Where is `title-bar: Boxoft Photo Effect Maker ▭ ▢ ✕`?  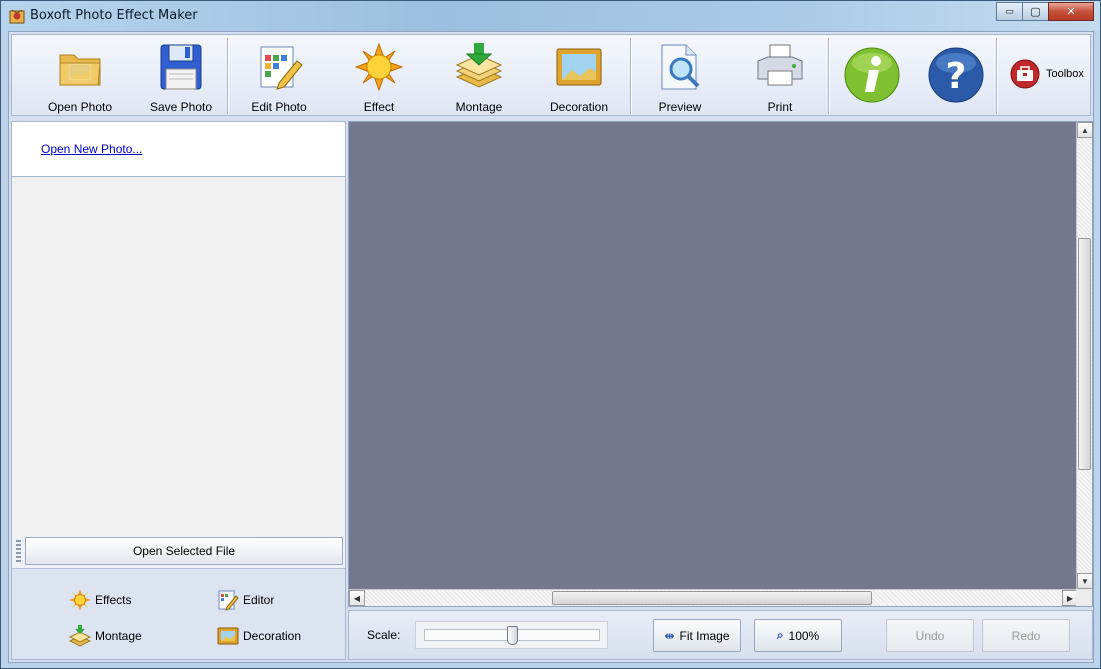 title-bar: Boxoft Photo Effect Maker ▭ ▢ ✕ is located at coordinates (550, 16).